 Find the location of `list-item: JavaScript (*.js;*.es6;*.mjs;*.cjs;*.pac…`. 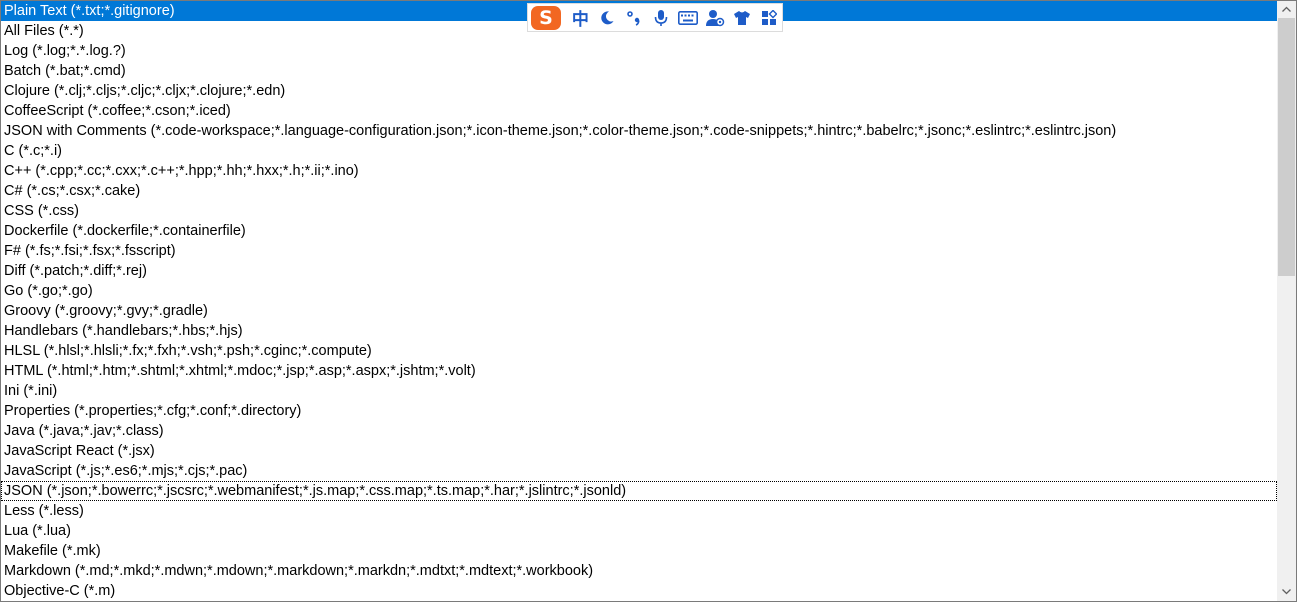

list-item: JavaScript (*.js;*.es6;*.mjs;*.cjs;*.pac… is located at coordinates (639, 471).